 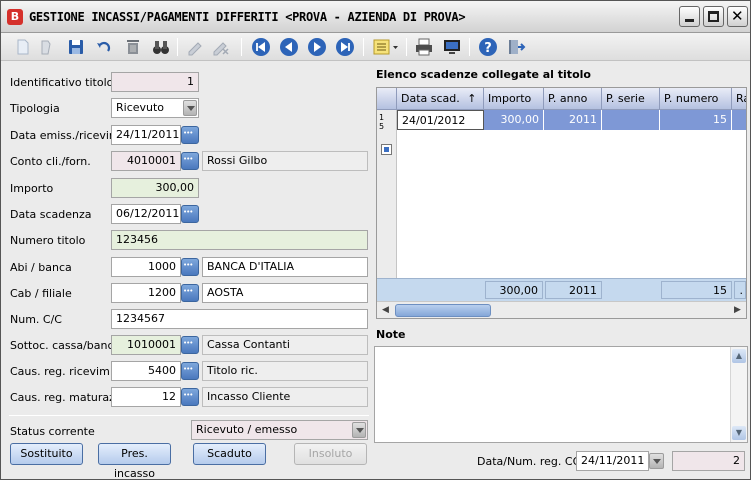 I want to click on binoculars-icon, so click(x=161, y=47).